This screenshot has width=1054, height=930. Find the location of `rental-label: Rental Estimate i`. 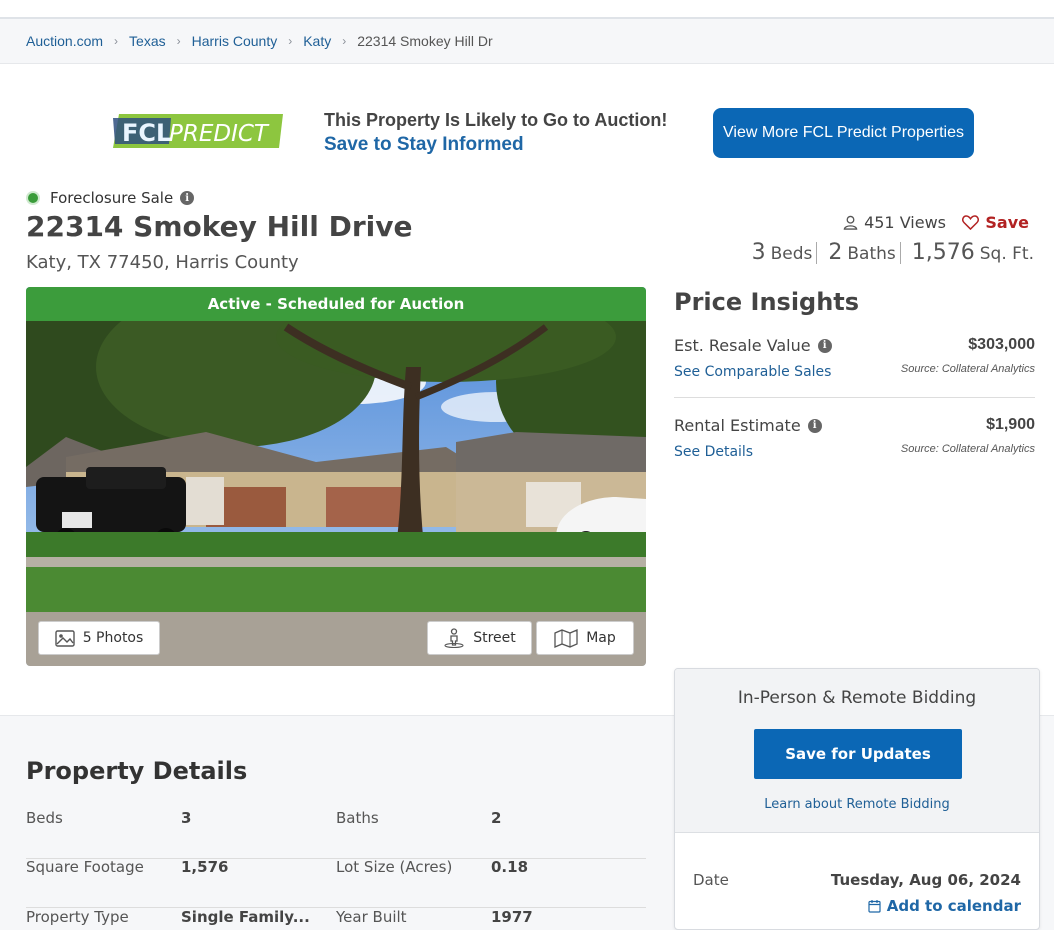

rental-label: Rental Estimate i is located at coordinates (854, 425).